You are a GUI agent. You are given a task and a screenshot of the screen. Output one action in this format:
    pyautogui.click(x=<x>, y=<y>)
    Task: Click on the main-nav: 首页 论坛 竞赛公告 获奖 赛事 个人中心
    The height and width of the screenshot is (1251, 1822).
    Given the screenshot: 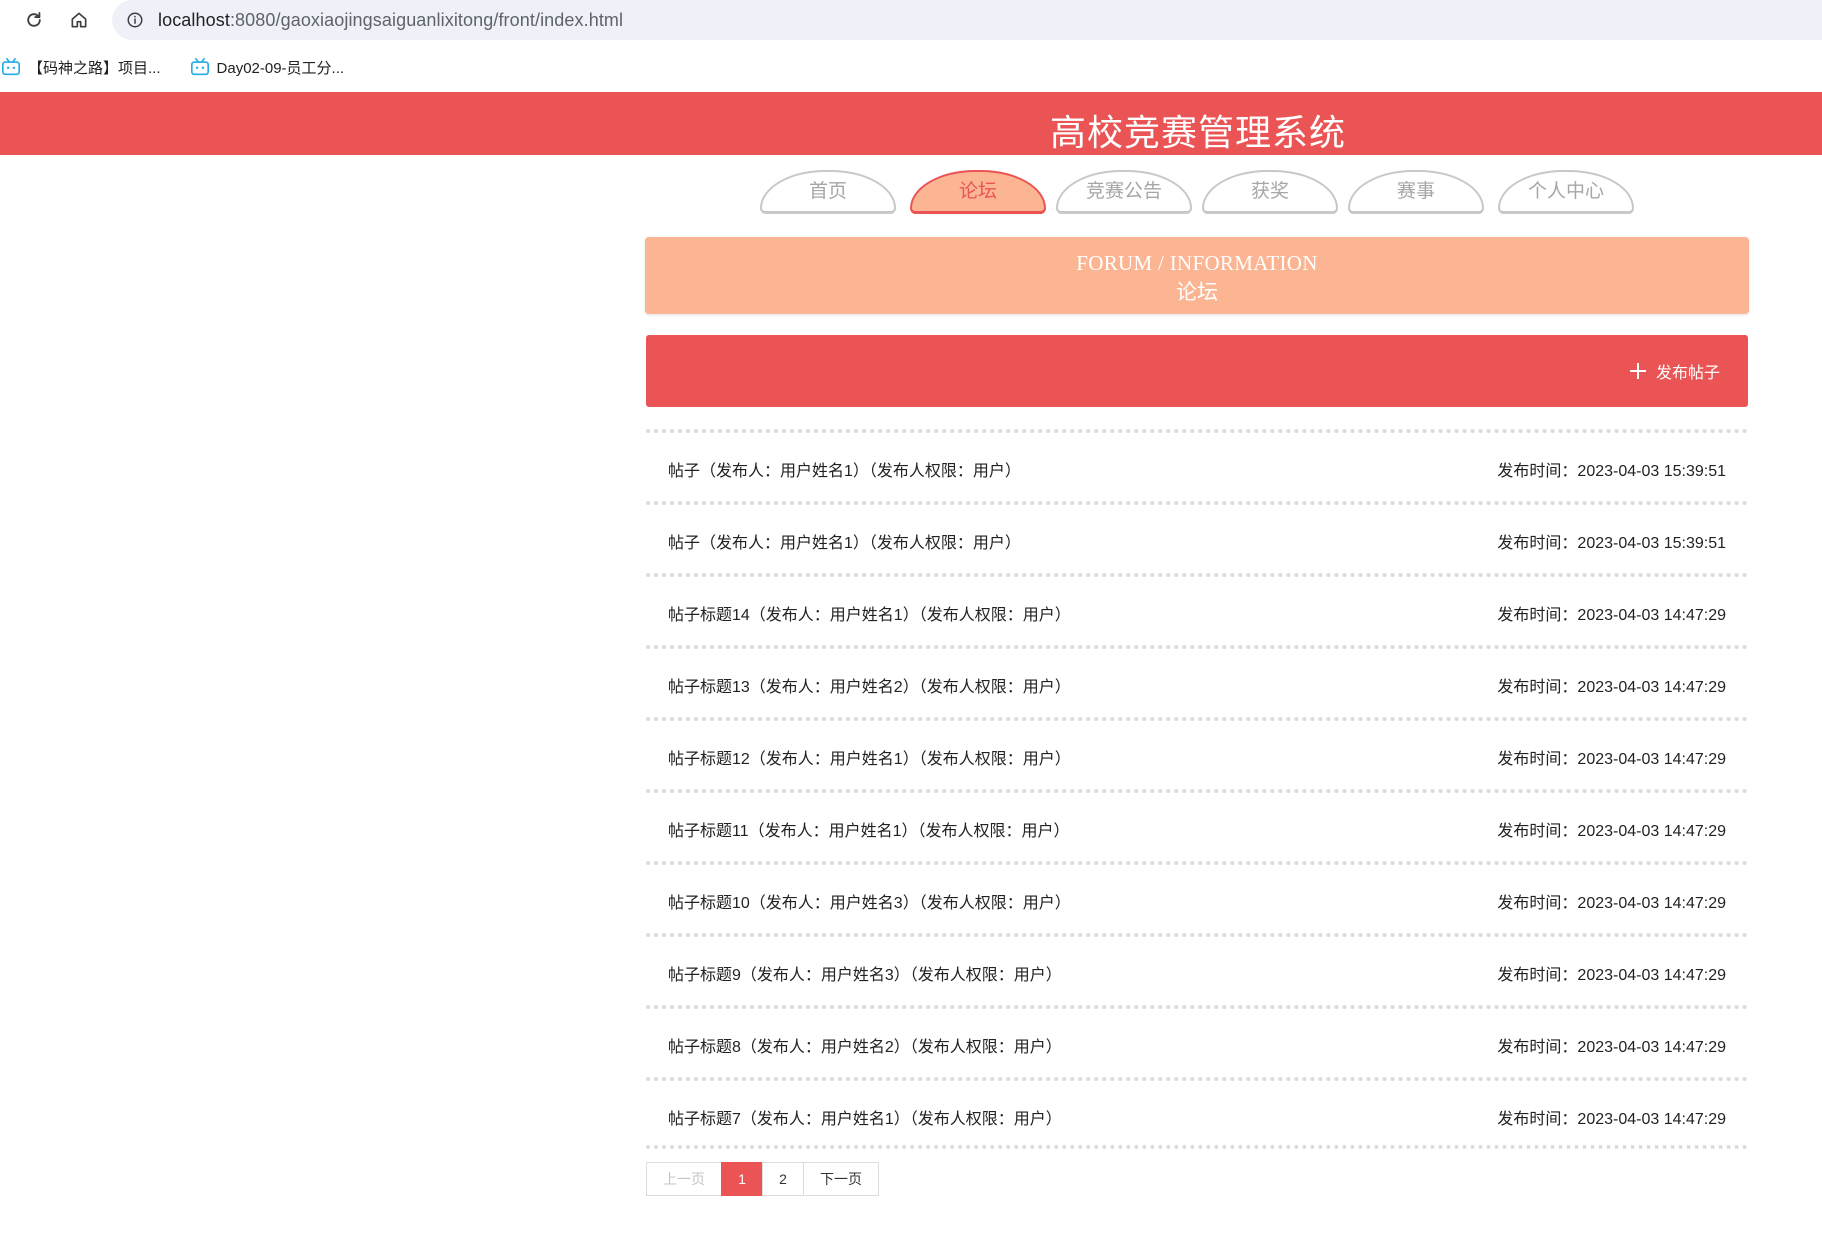 What is the action you would take?
    pyautogui.click(x=911, y=192)
    